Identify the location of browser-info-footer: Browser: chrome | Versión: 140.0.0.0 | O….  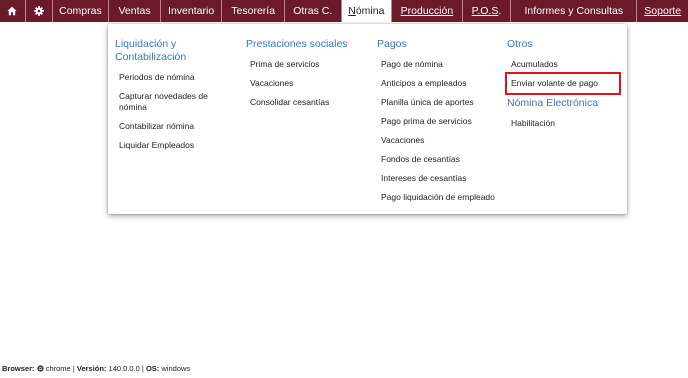
(96, 368).